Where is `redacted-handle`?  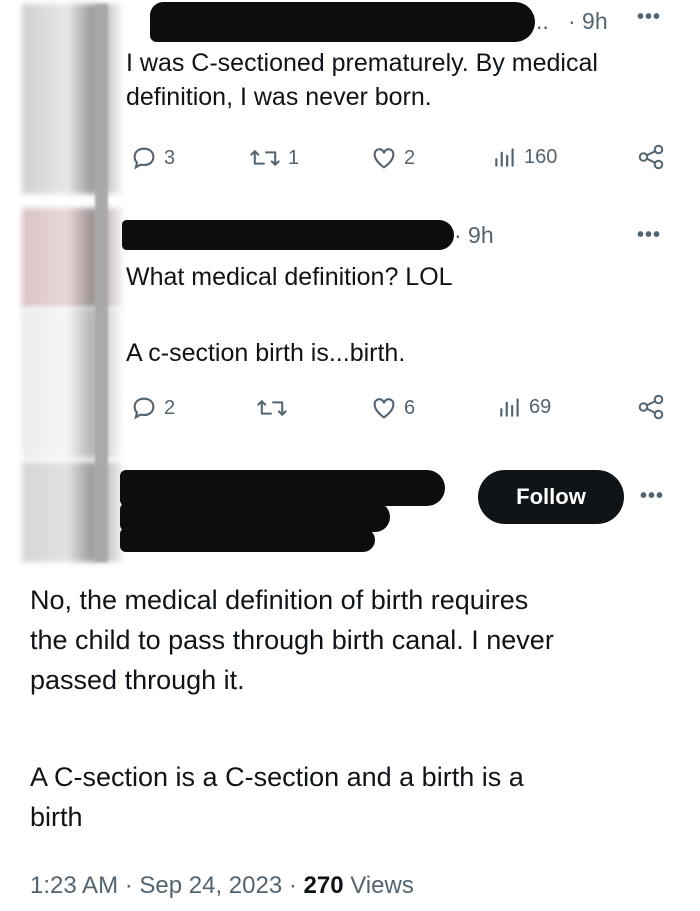
redacted-handle is located at coordinates (247, 540).